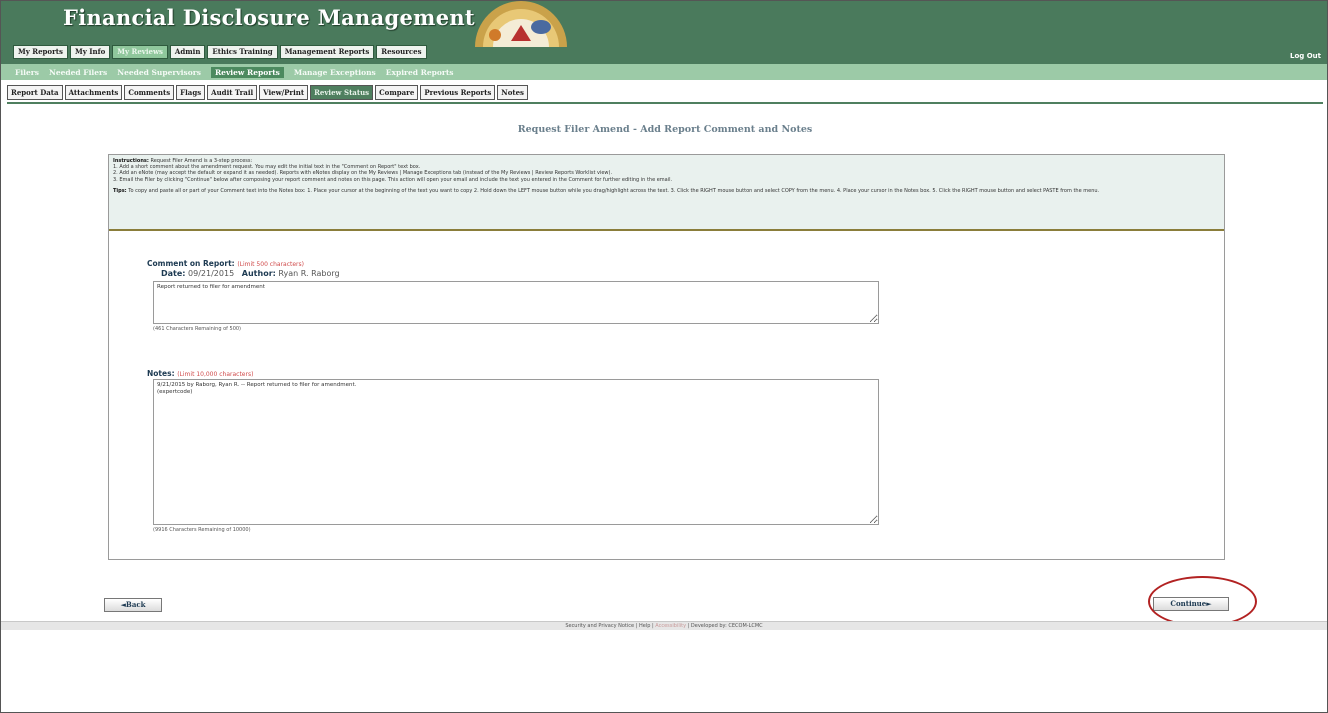 The image size is (1328, 713). Describe the element at coordinates (270, 264) in the screenshot. I see `comment-limit: (Limit 500 characters)` at that location.